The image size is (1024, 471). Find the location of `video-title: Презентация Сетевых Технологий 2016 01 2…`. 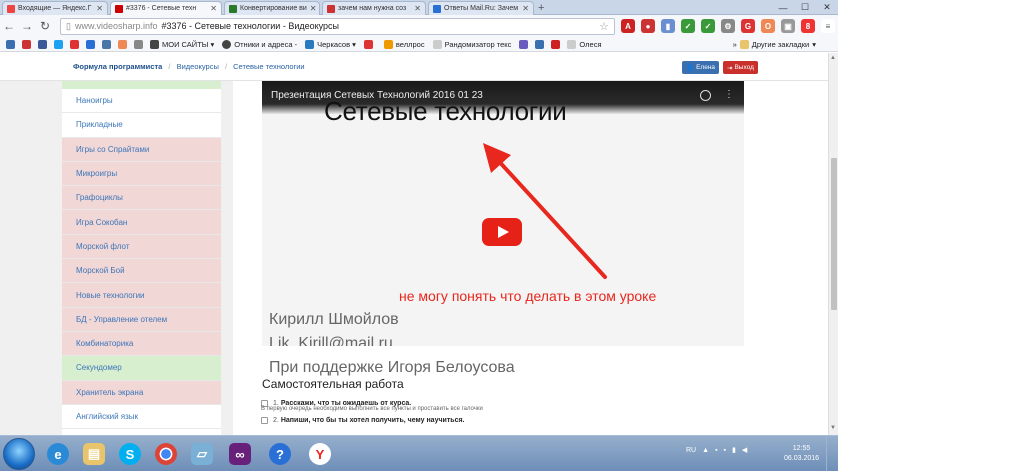

video-title: Презентация Сетевых Технологий 2016 01 2… is located at coordinates (377, 95).